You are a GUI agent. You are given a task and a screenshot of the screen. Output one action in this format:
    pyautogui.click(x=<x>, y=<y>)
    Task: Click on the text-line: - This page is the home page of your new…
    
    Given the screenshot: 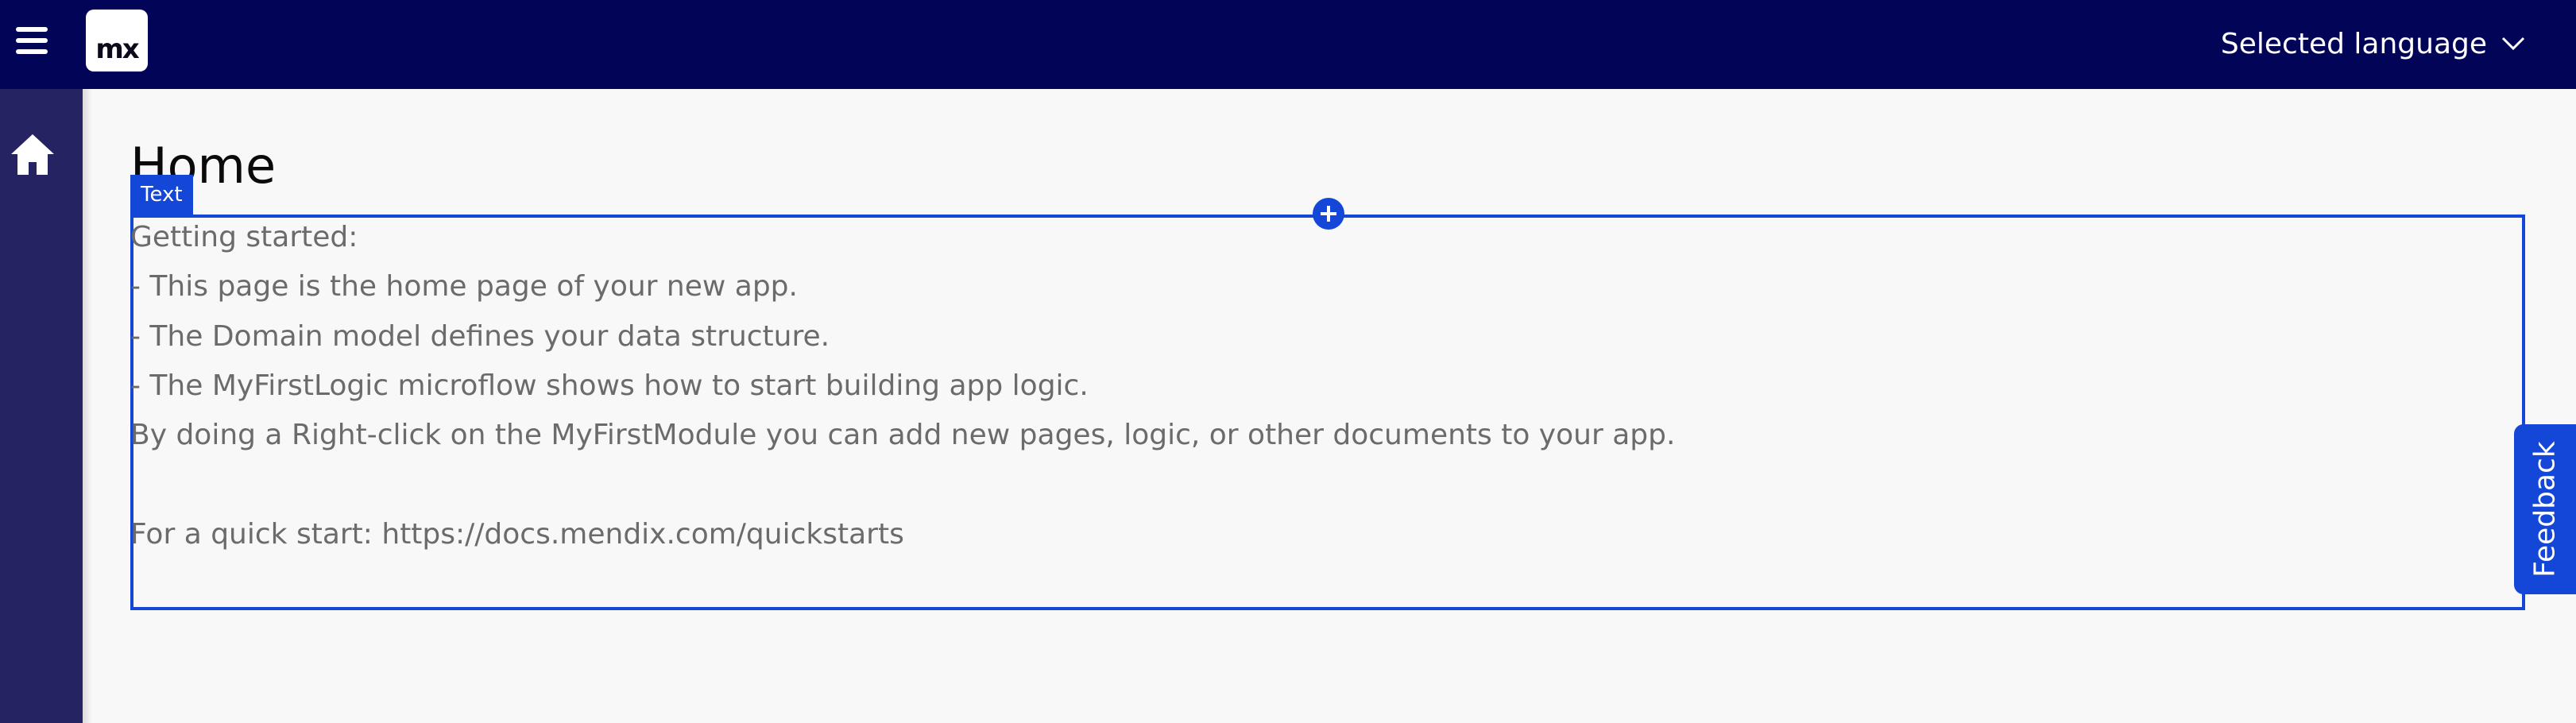 What is the action you would take?
    pyautogui.click(x=464, y=286)
    